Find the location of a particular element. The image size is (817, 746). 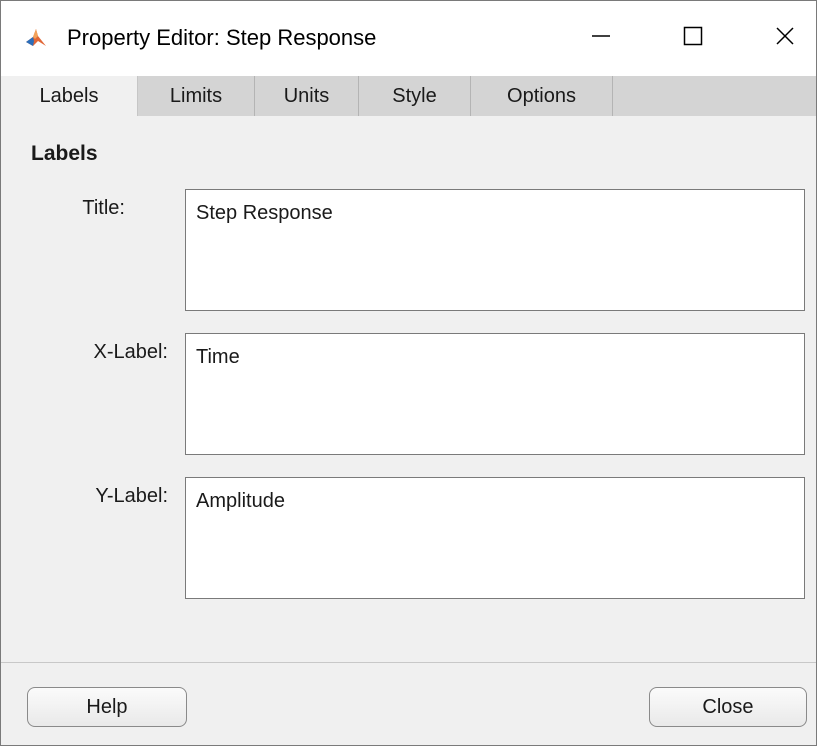

xlabel-input: Time is located at coordinates (495, 394).